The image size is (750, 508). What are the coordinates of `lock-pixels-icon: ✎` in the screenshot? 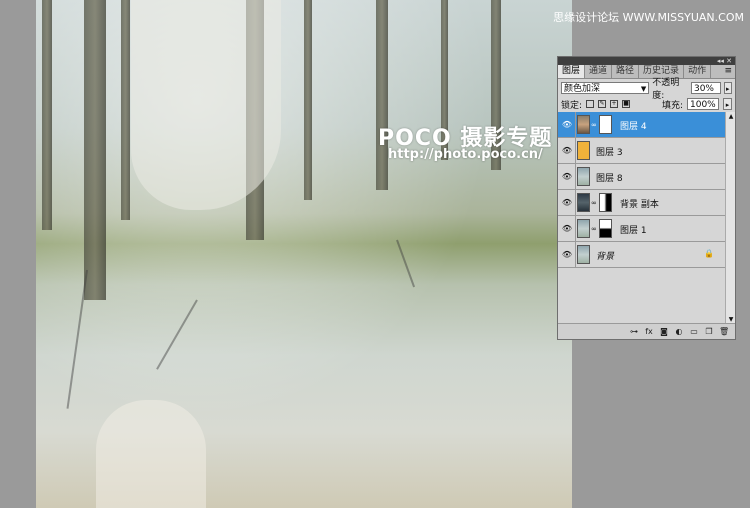 It's located at (602, 104).